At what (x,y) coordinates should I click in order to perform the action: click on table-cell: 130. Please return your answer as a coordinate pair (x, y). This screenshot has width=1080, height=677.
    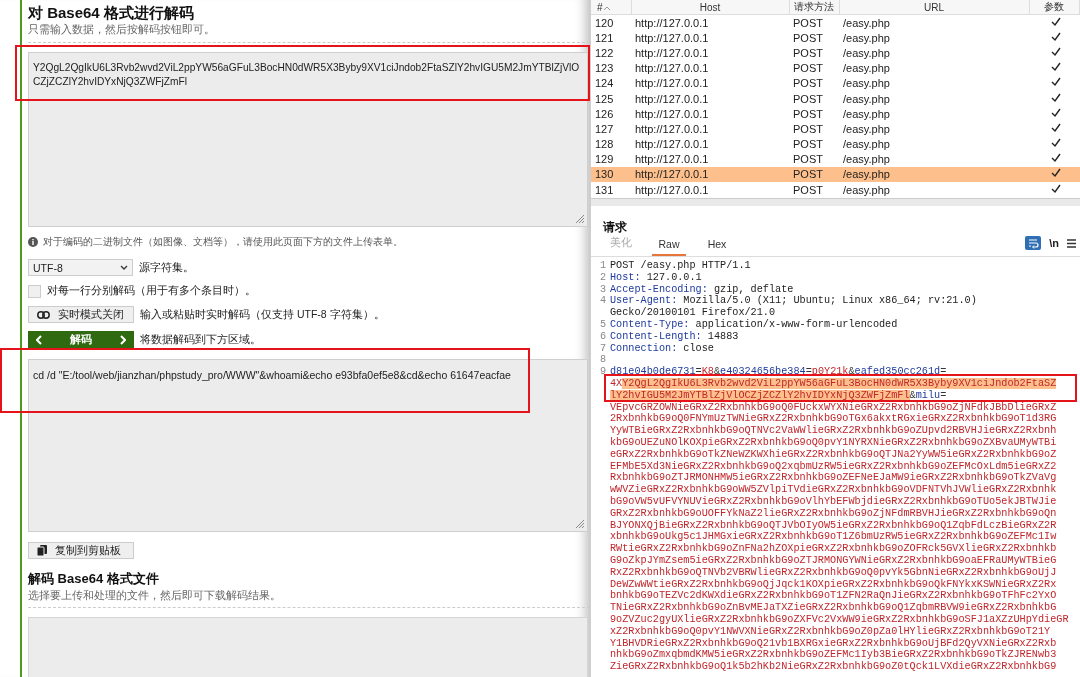
    Looking at the image, I should click on (611, 174).